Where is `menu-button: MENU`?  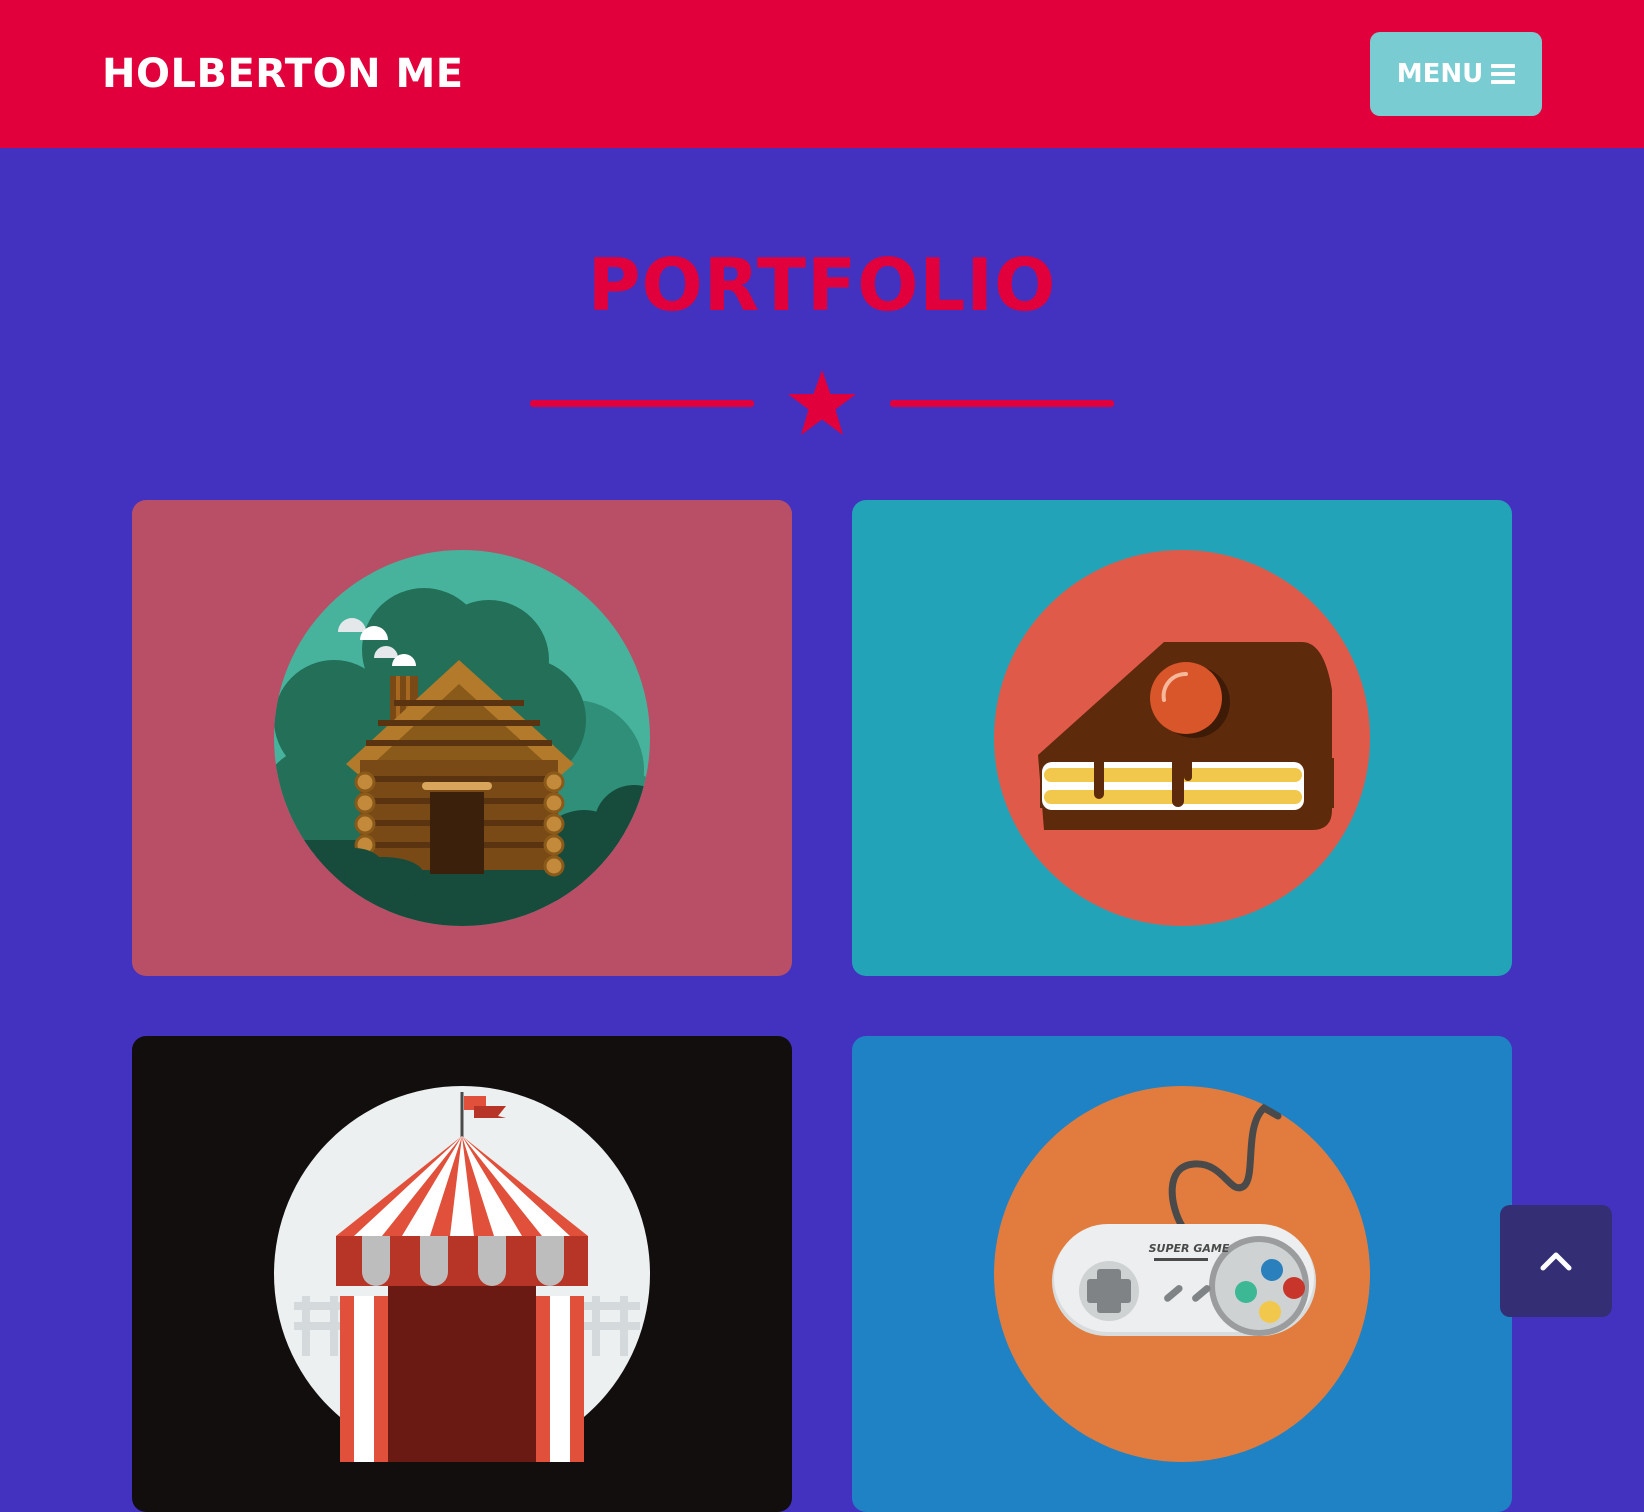
menu-button: MENU is located at coordinates (1456, 74).